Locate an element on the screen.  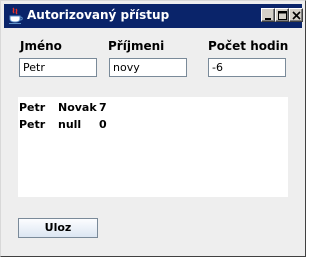
pocet-hodin-input: -6 is located at coordinates (247, 67).